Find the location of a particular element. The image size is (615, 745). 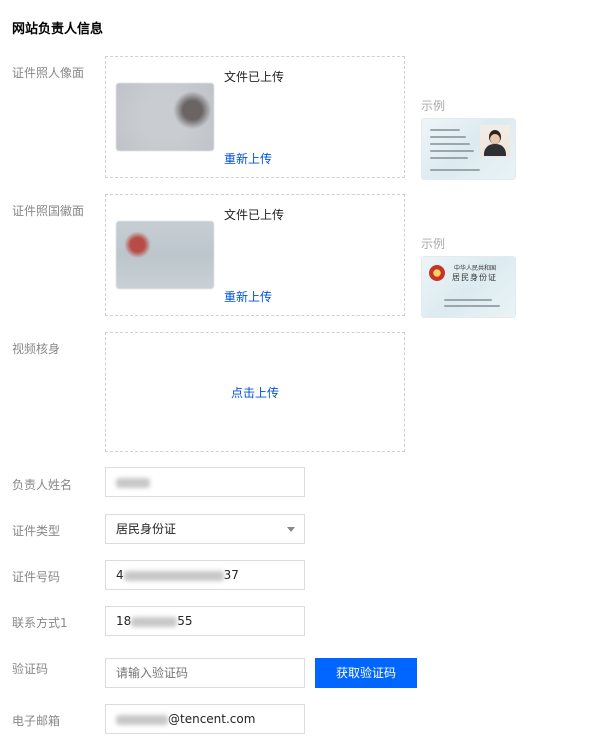

id-back-status: 文件已上传 is located at coordinates (254, 215).